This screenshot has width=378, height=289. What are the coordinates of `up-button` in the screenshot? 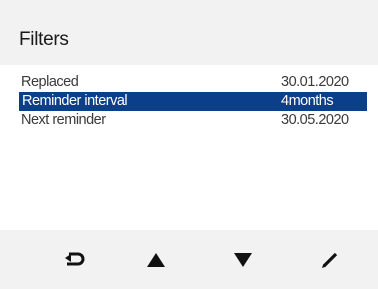 It's located at (156, 259).